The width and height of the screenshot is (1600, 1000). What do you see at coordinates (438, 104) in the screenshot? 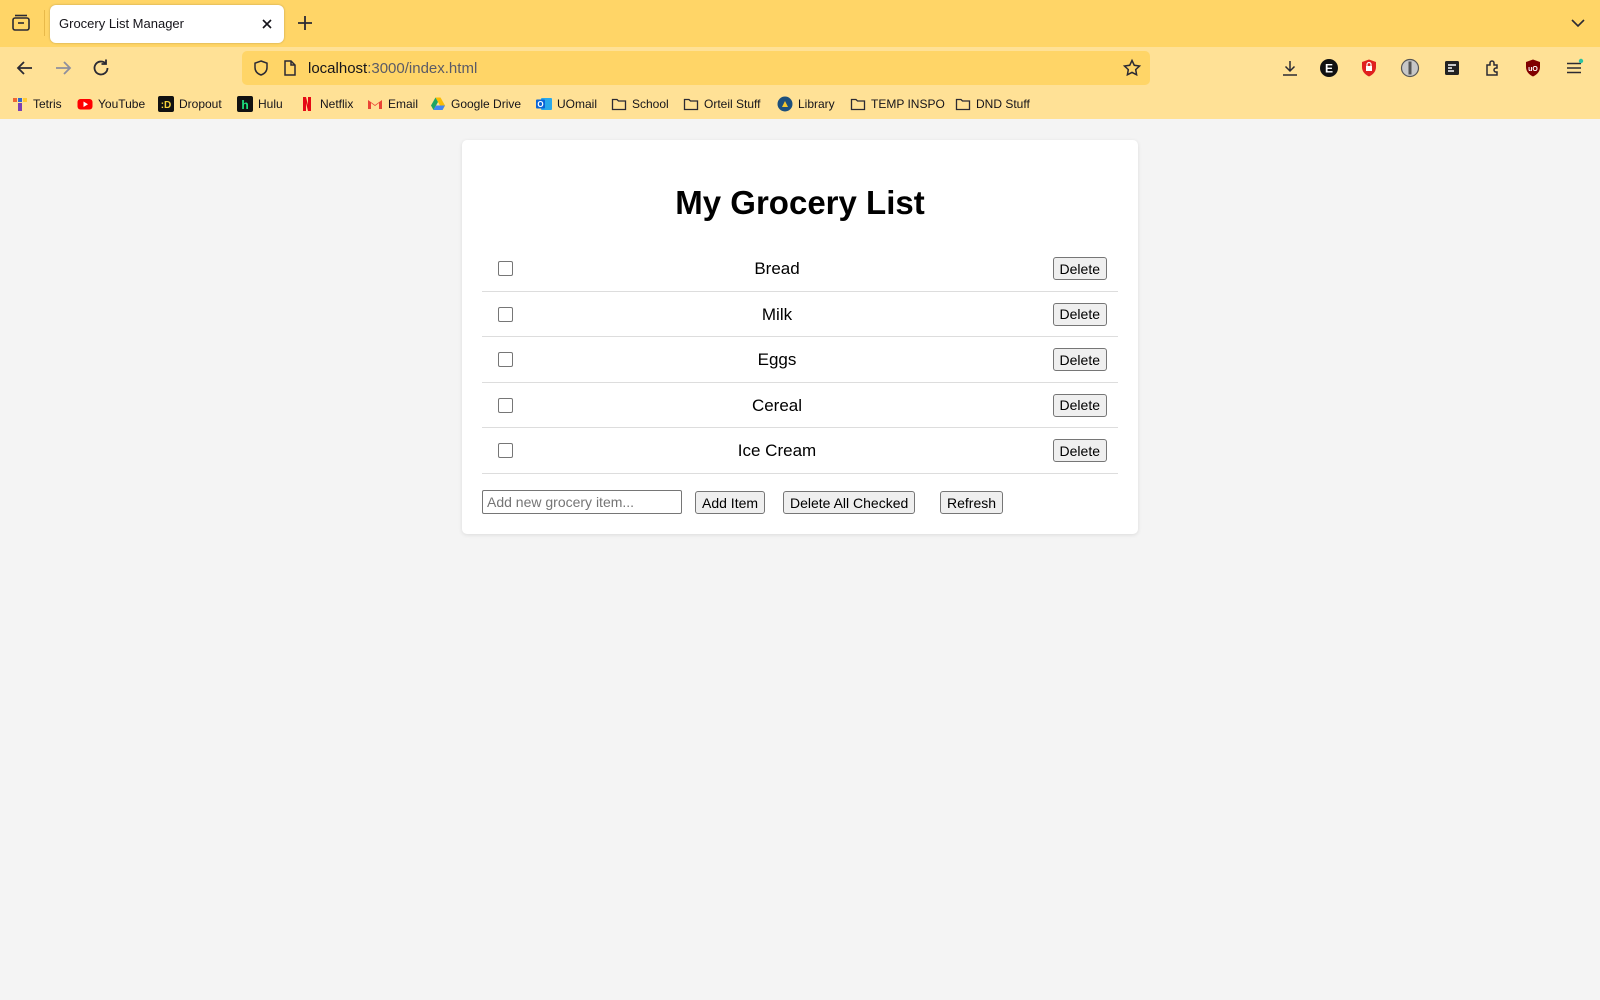
I see `google-drive-icon` at bounding box center [438, 104].